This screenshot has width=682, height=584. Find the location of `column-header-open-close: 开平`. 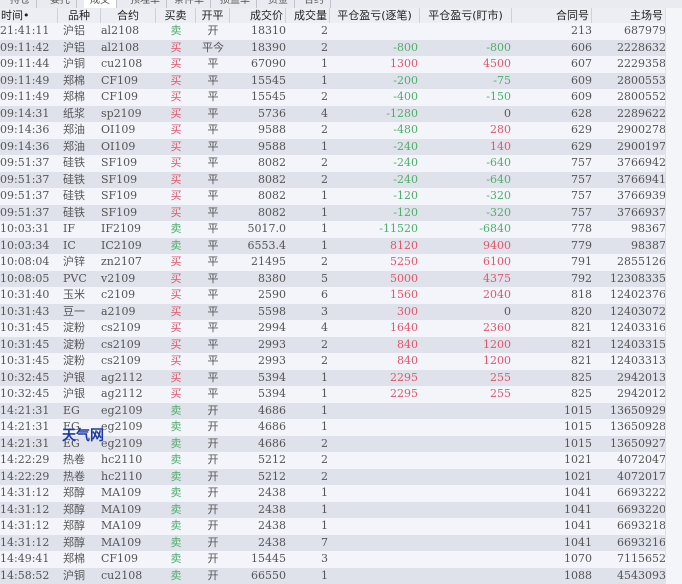

column-header-open-close: 开平 is located at coordinates (213, 15).